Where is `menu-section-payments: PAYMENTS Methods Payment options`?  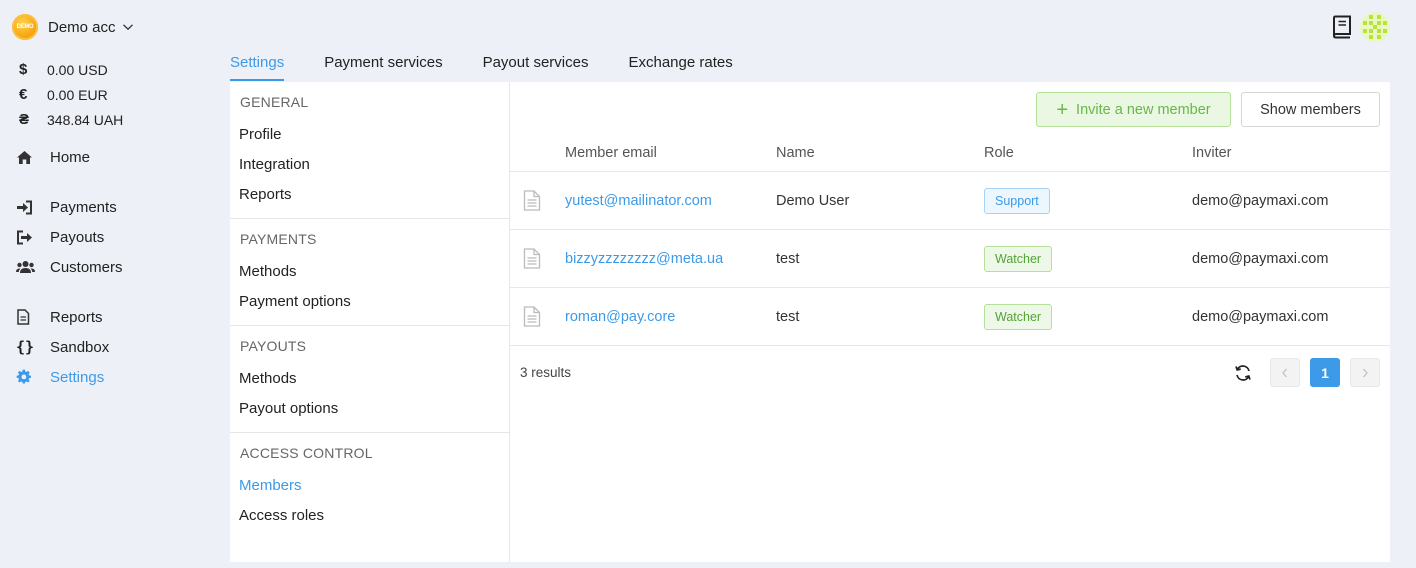
menu-section-payments: PAYMENTS Methods Payment options is located at coordinates (369, 272).